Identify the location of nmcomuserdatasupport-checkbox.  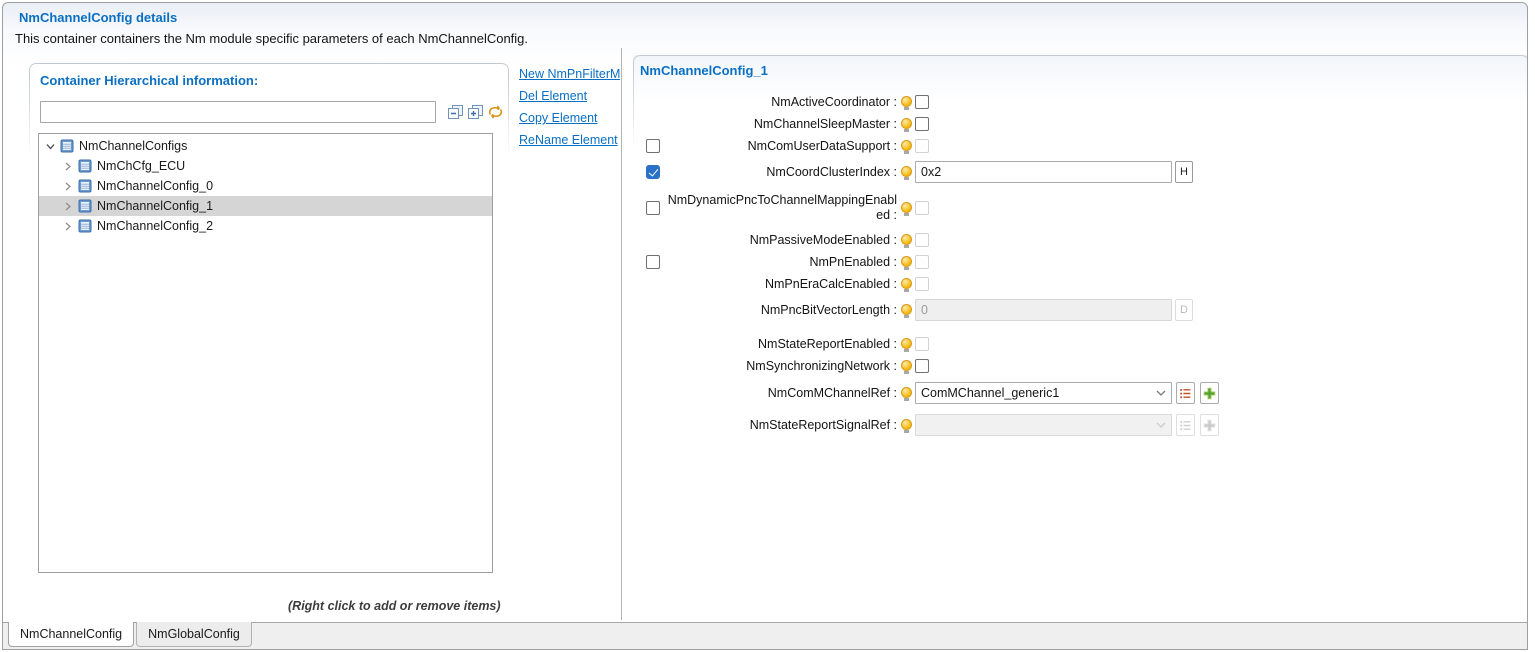
(922, 146).